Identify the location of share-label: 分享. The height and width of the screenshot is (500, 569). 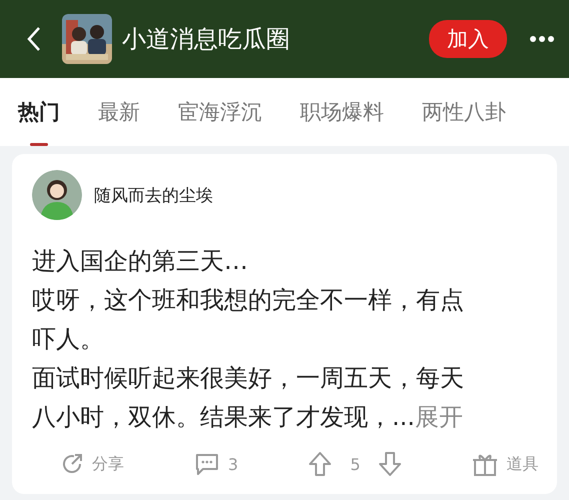
(108, 464).